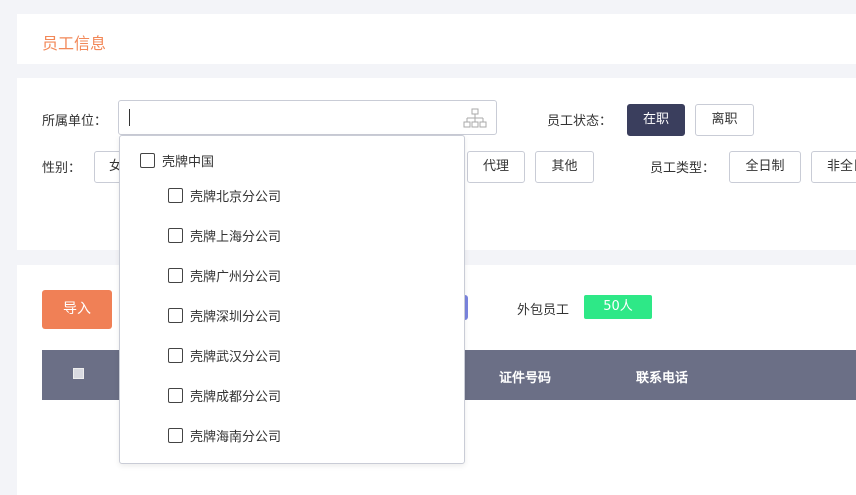 Image resolution: width=856 pixels, height=495 pixels. What do you see at coordinates (236, 357) in the screenshot?
I see `tree-node-label: 壳牌武汉分公司` at bounding box center [236, 357].